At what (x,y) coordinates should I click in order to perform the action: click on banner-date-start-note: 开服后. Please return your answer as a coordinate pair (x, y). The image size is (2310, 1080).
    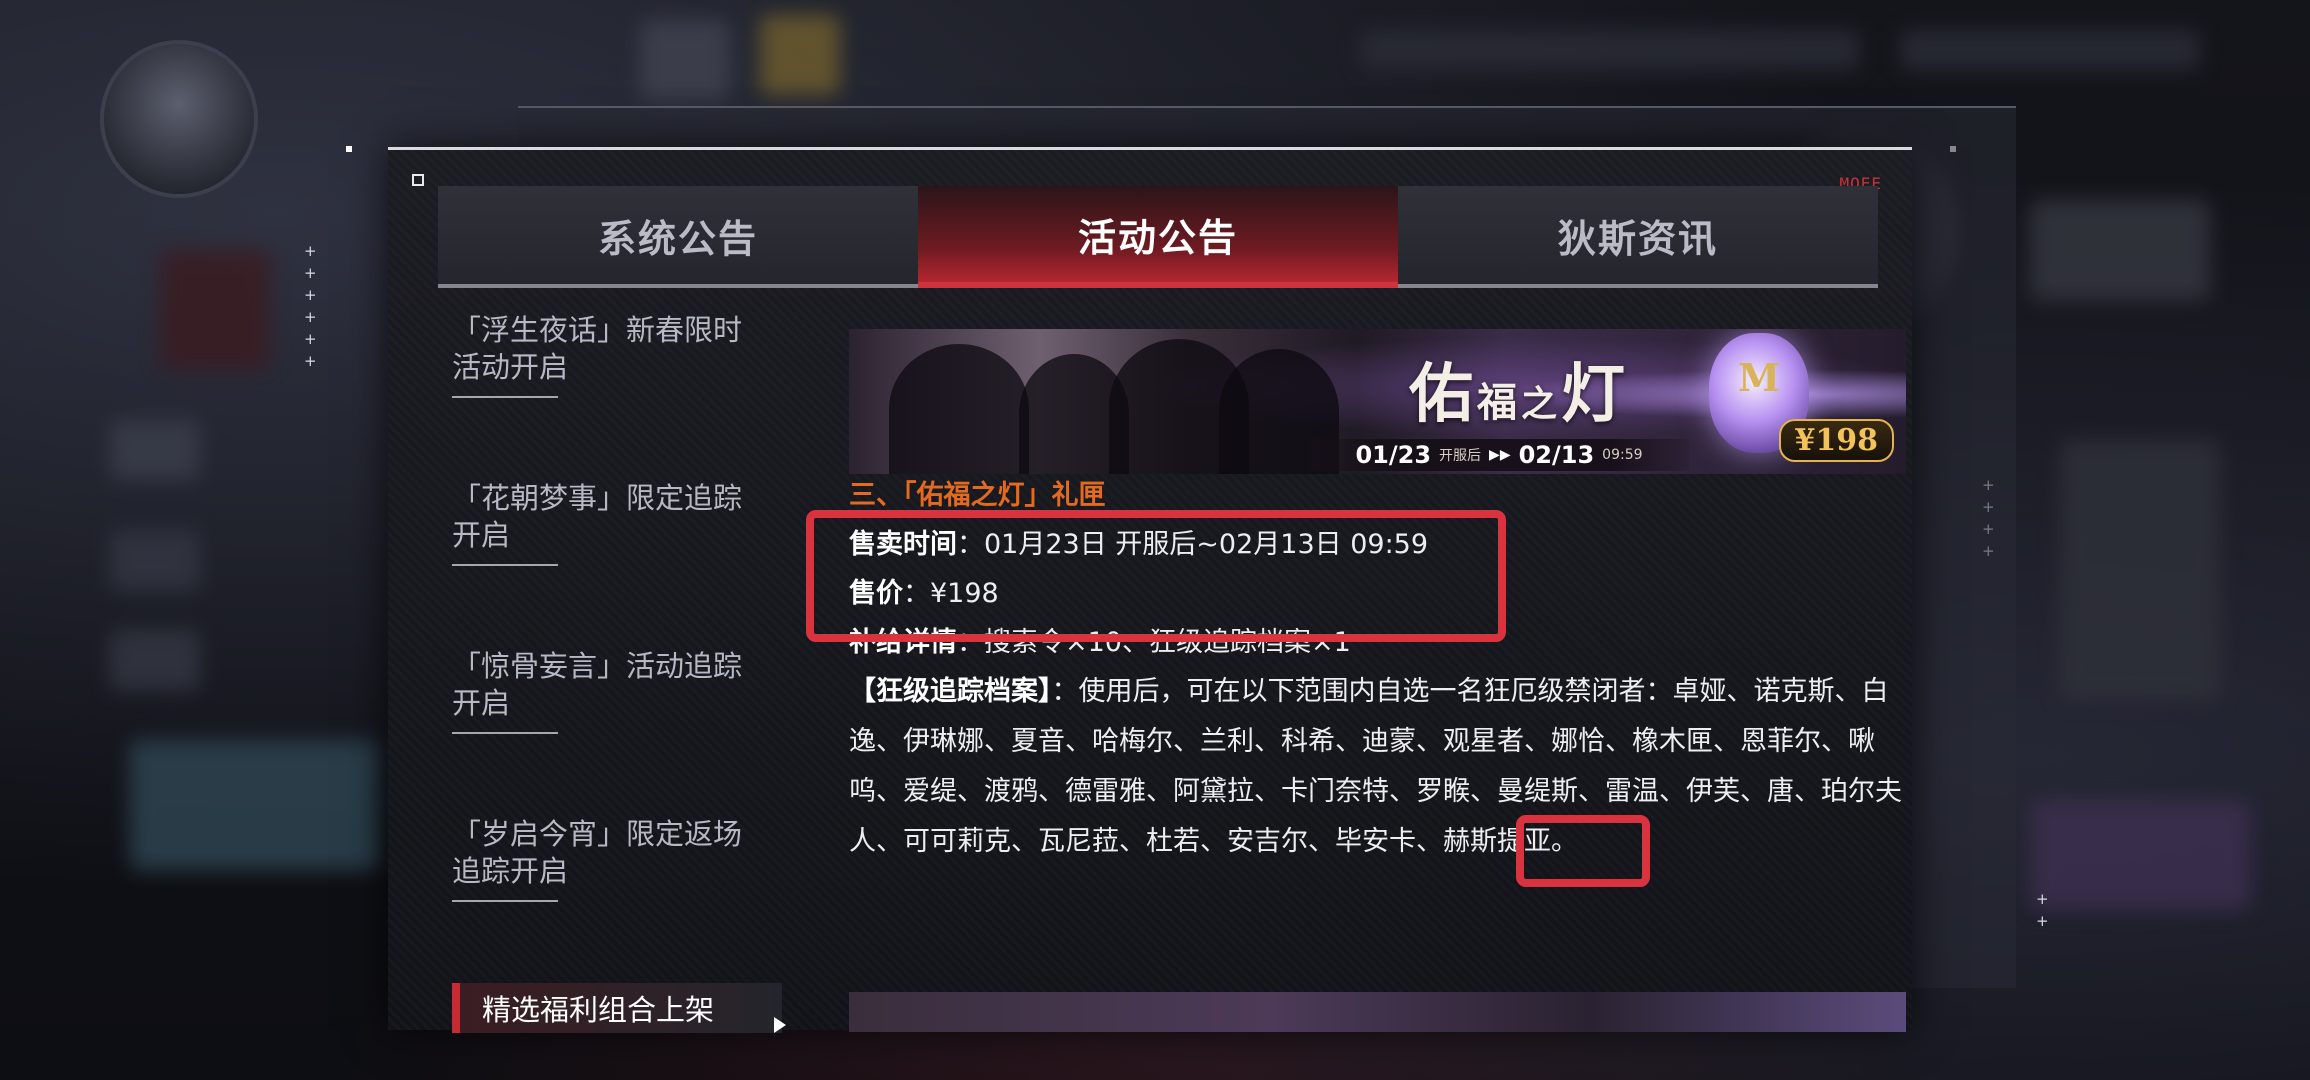
    Looking at the image, I should click on (1460, 456).